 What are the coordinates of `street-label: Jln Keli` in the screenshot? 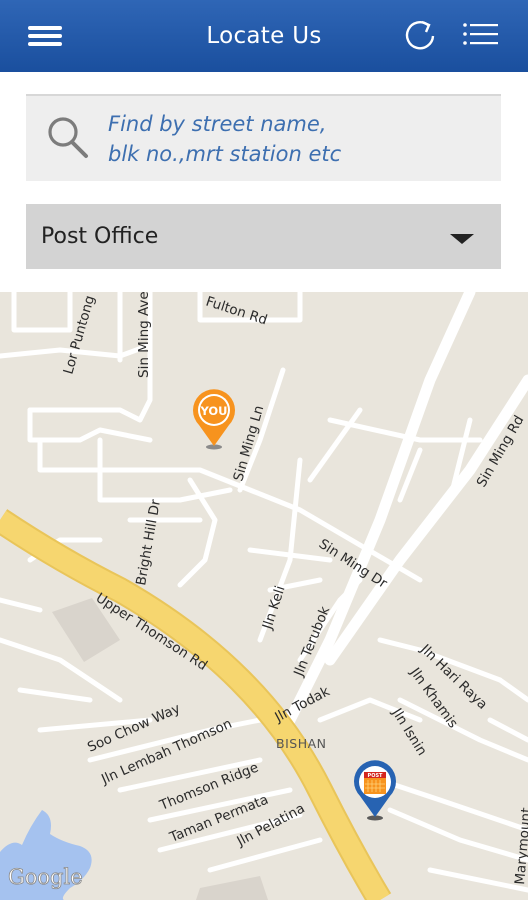 It's located at (273, 608).